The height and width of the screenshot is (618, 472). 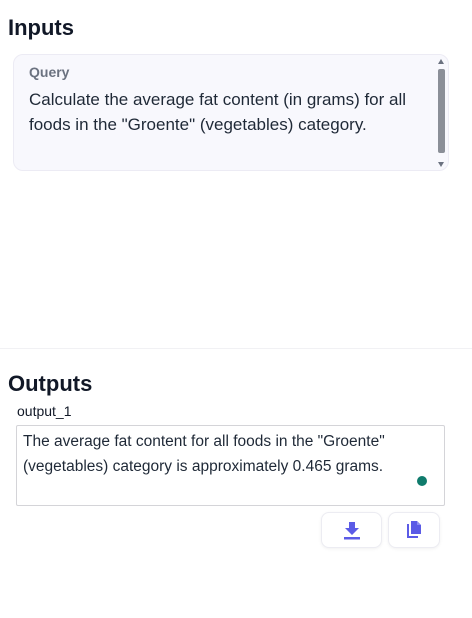 I want to click on status-dot, so click(x=422, y=481).